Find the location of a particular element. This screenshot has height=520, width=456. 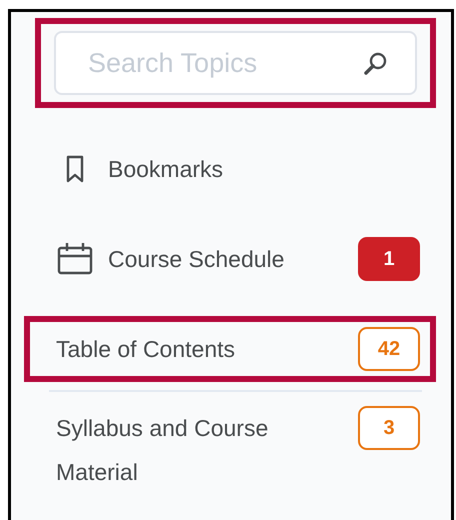

search-field: Search Topics is located at coordinates (235, 63).